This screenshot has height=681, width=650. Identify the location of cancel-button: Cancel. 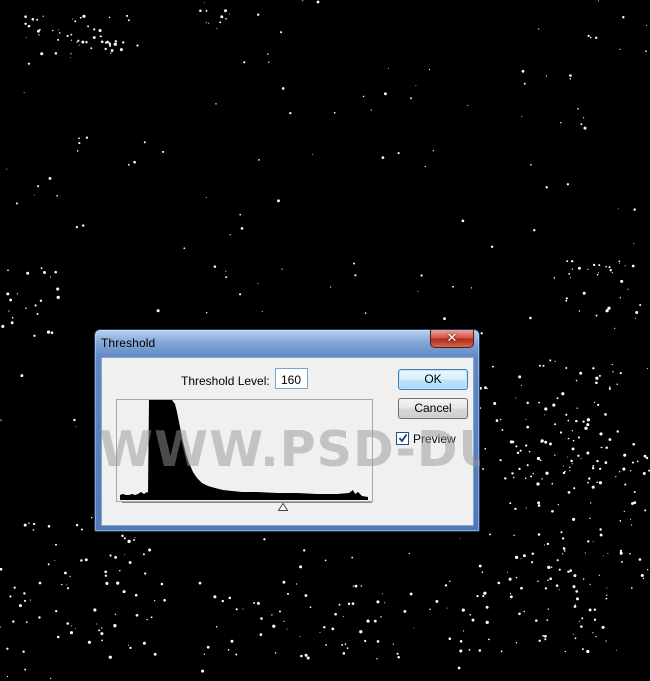
(433, 408).